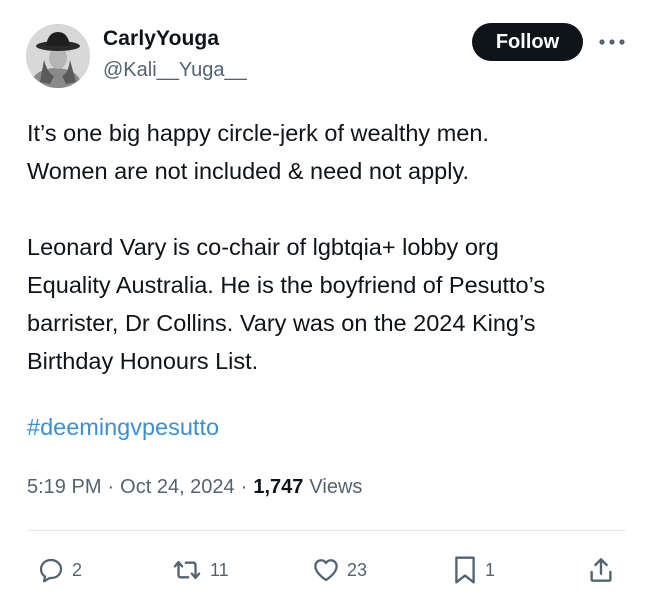 This screenshot has width=653, height=600. What do you see at coordinates (336, 487) in the screenshot?
I see `views-label: Views` at bounding box center [336, 487].